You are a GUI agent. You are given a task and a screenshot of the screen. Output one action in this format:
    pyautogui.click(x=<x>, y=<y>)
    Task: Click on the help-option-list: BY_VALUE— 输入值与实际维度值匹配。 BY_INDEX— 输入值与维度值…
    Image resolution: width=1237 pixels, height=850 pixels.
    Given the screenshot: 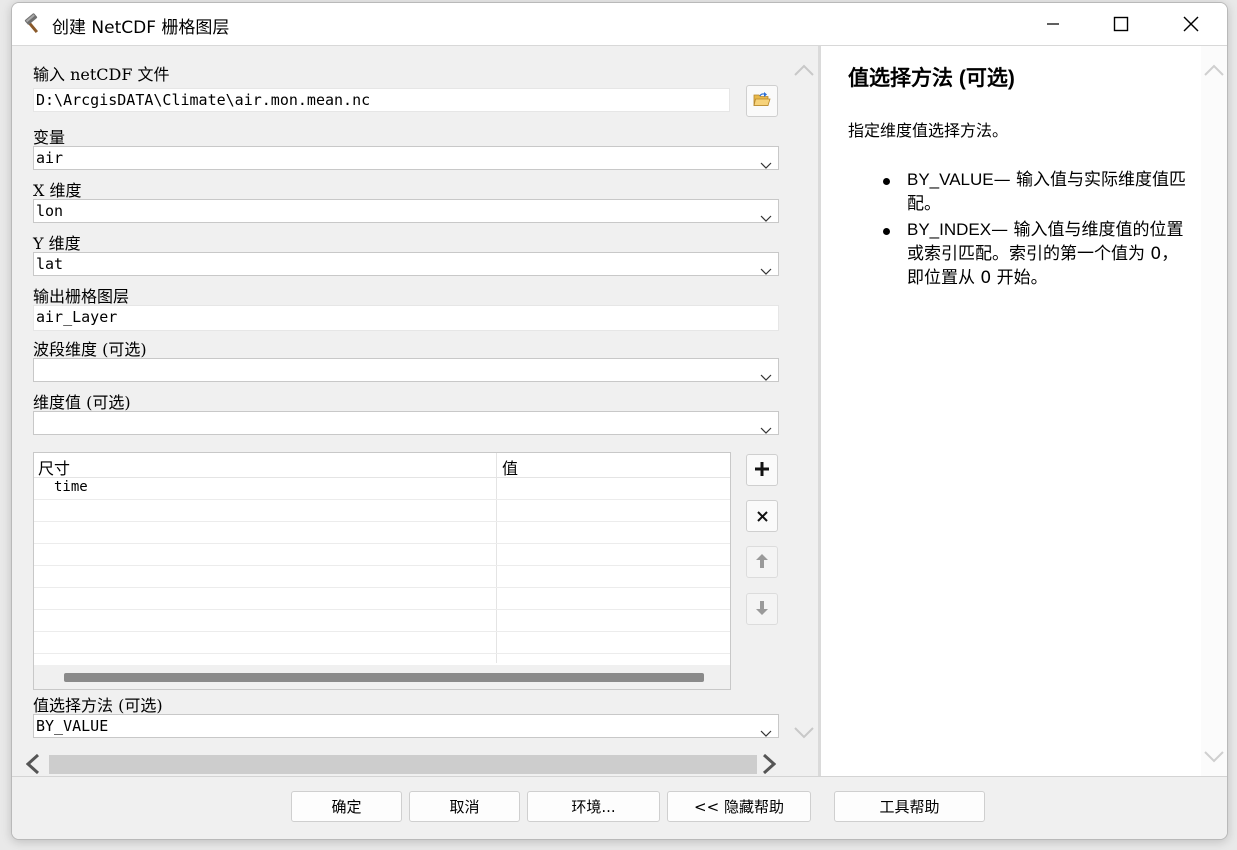 What is the action you would take?
    pyautogui.click(x=1036, y=230)
    